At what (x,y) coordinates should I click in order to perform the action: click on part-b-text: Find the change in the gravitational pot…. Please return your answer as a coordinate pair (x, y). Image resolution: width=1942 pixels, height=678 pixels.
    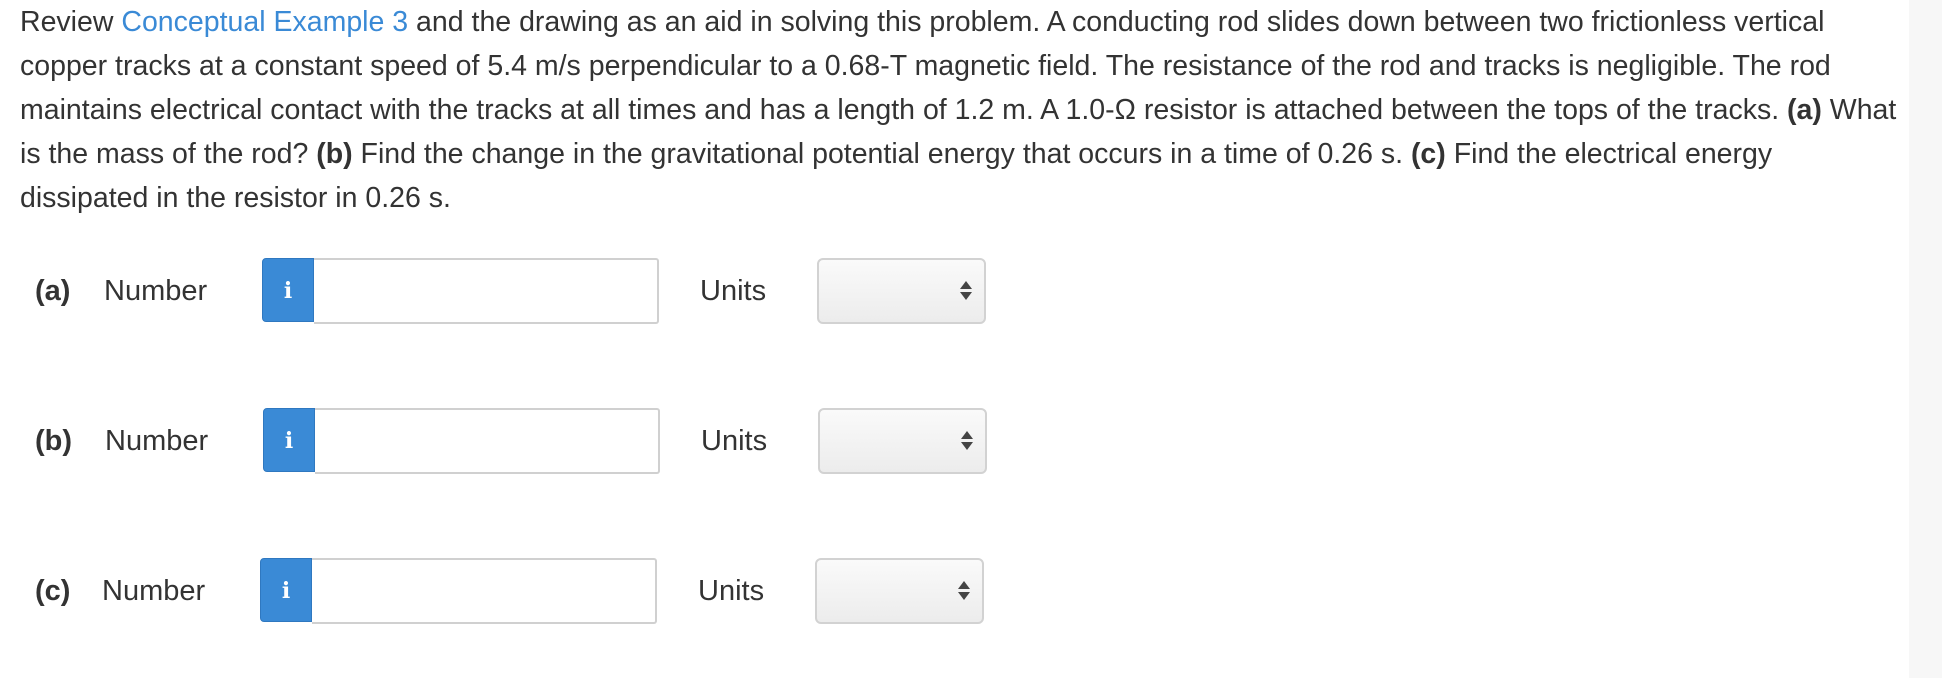
    Looking at the image, I should click on (881, 154).